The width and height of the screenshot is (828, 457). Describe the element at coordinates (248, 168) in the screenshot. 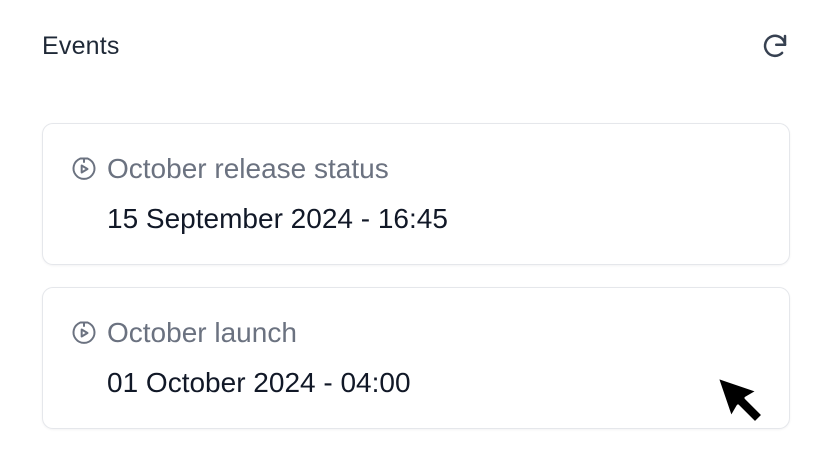

I see `event-name: October release status` at that location.